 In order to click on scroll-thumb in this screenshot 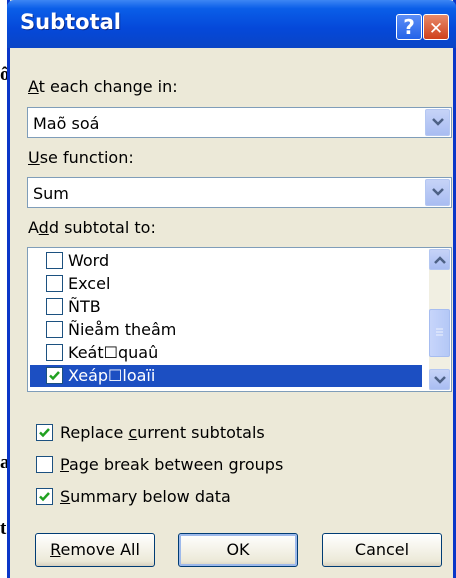, I will do `click(439, 333)`.